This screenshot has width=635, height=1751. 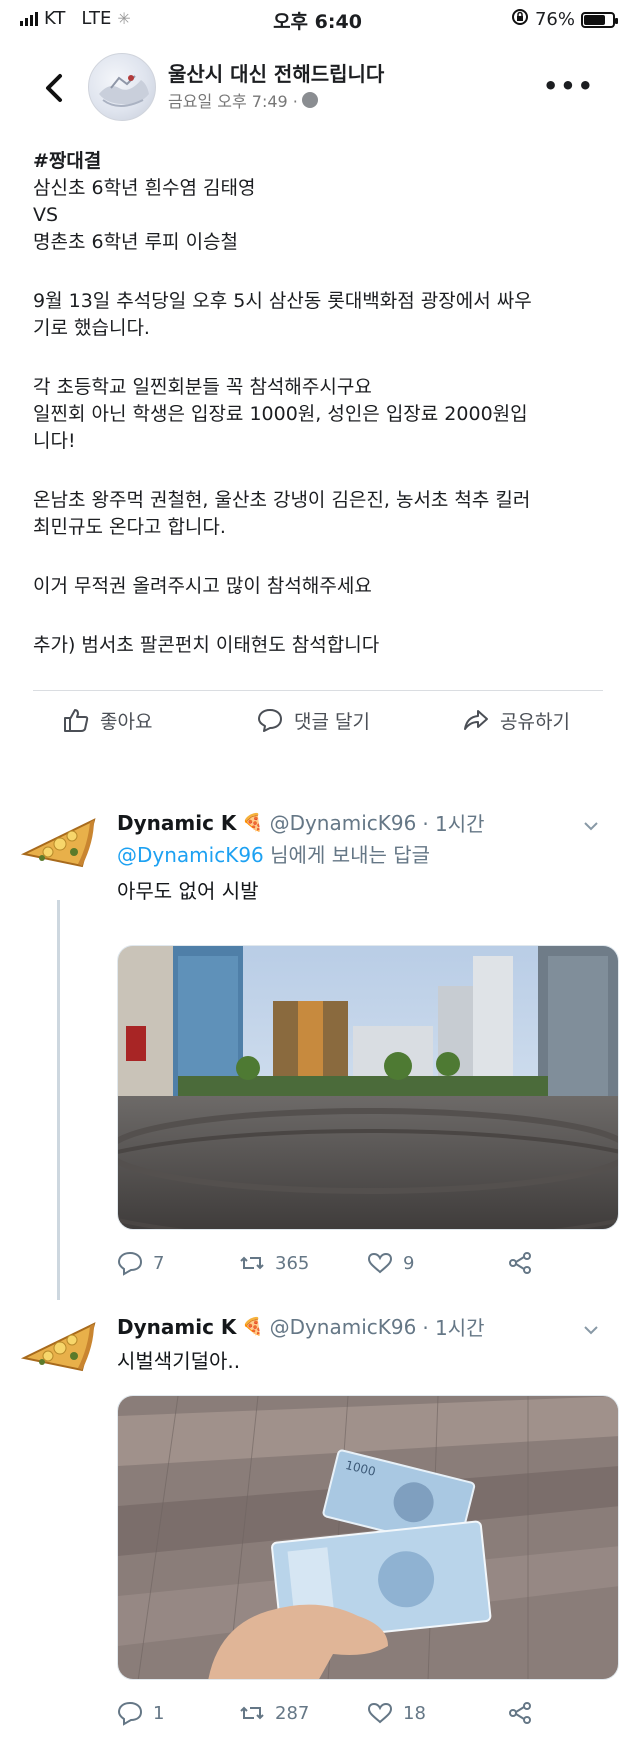 I want to click on post-line: 삼신초 6학년 흰수염 김태영, so click(x=144, y=188).